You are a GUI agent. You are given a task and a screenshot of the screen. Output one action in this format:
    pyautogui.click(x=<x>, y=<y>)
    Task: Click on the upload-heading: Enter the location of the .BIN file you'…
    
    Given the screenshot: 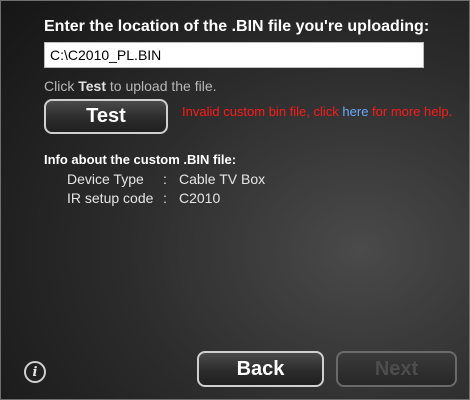 What is the action you would take?
    pyautogui.click(x=237, y=26)
    